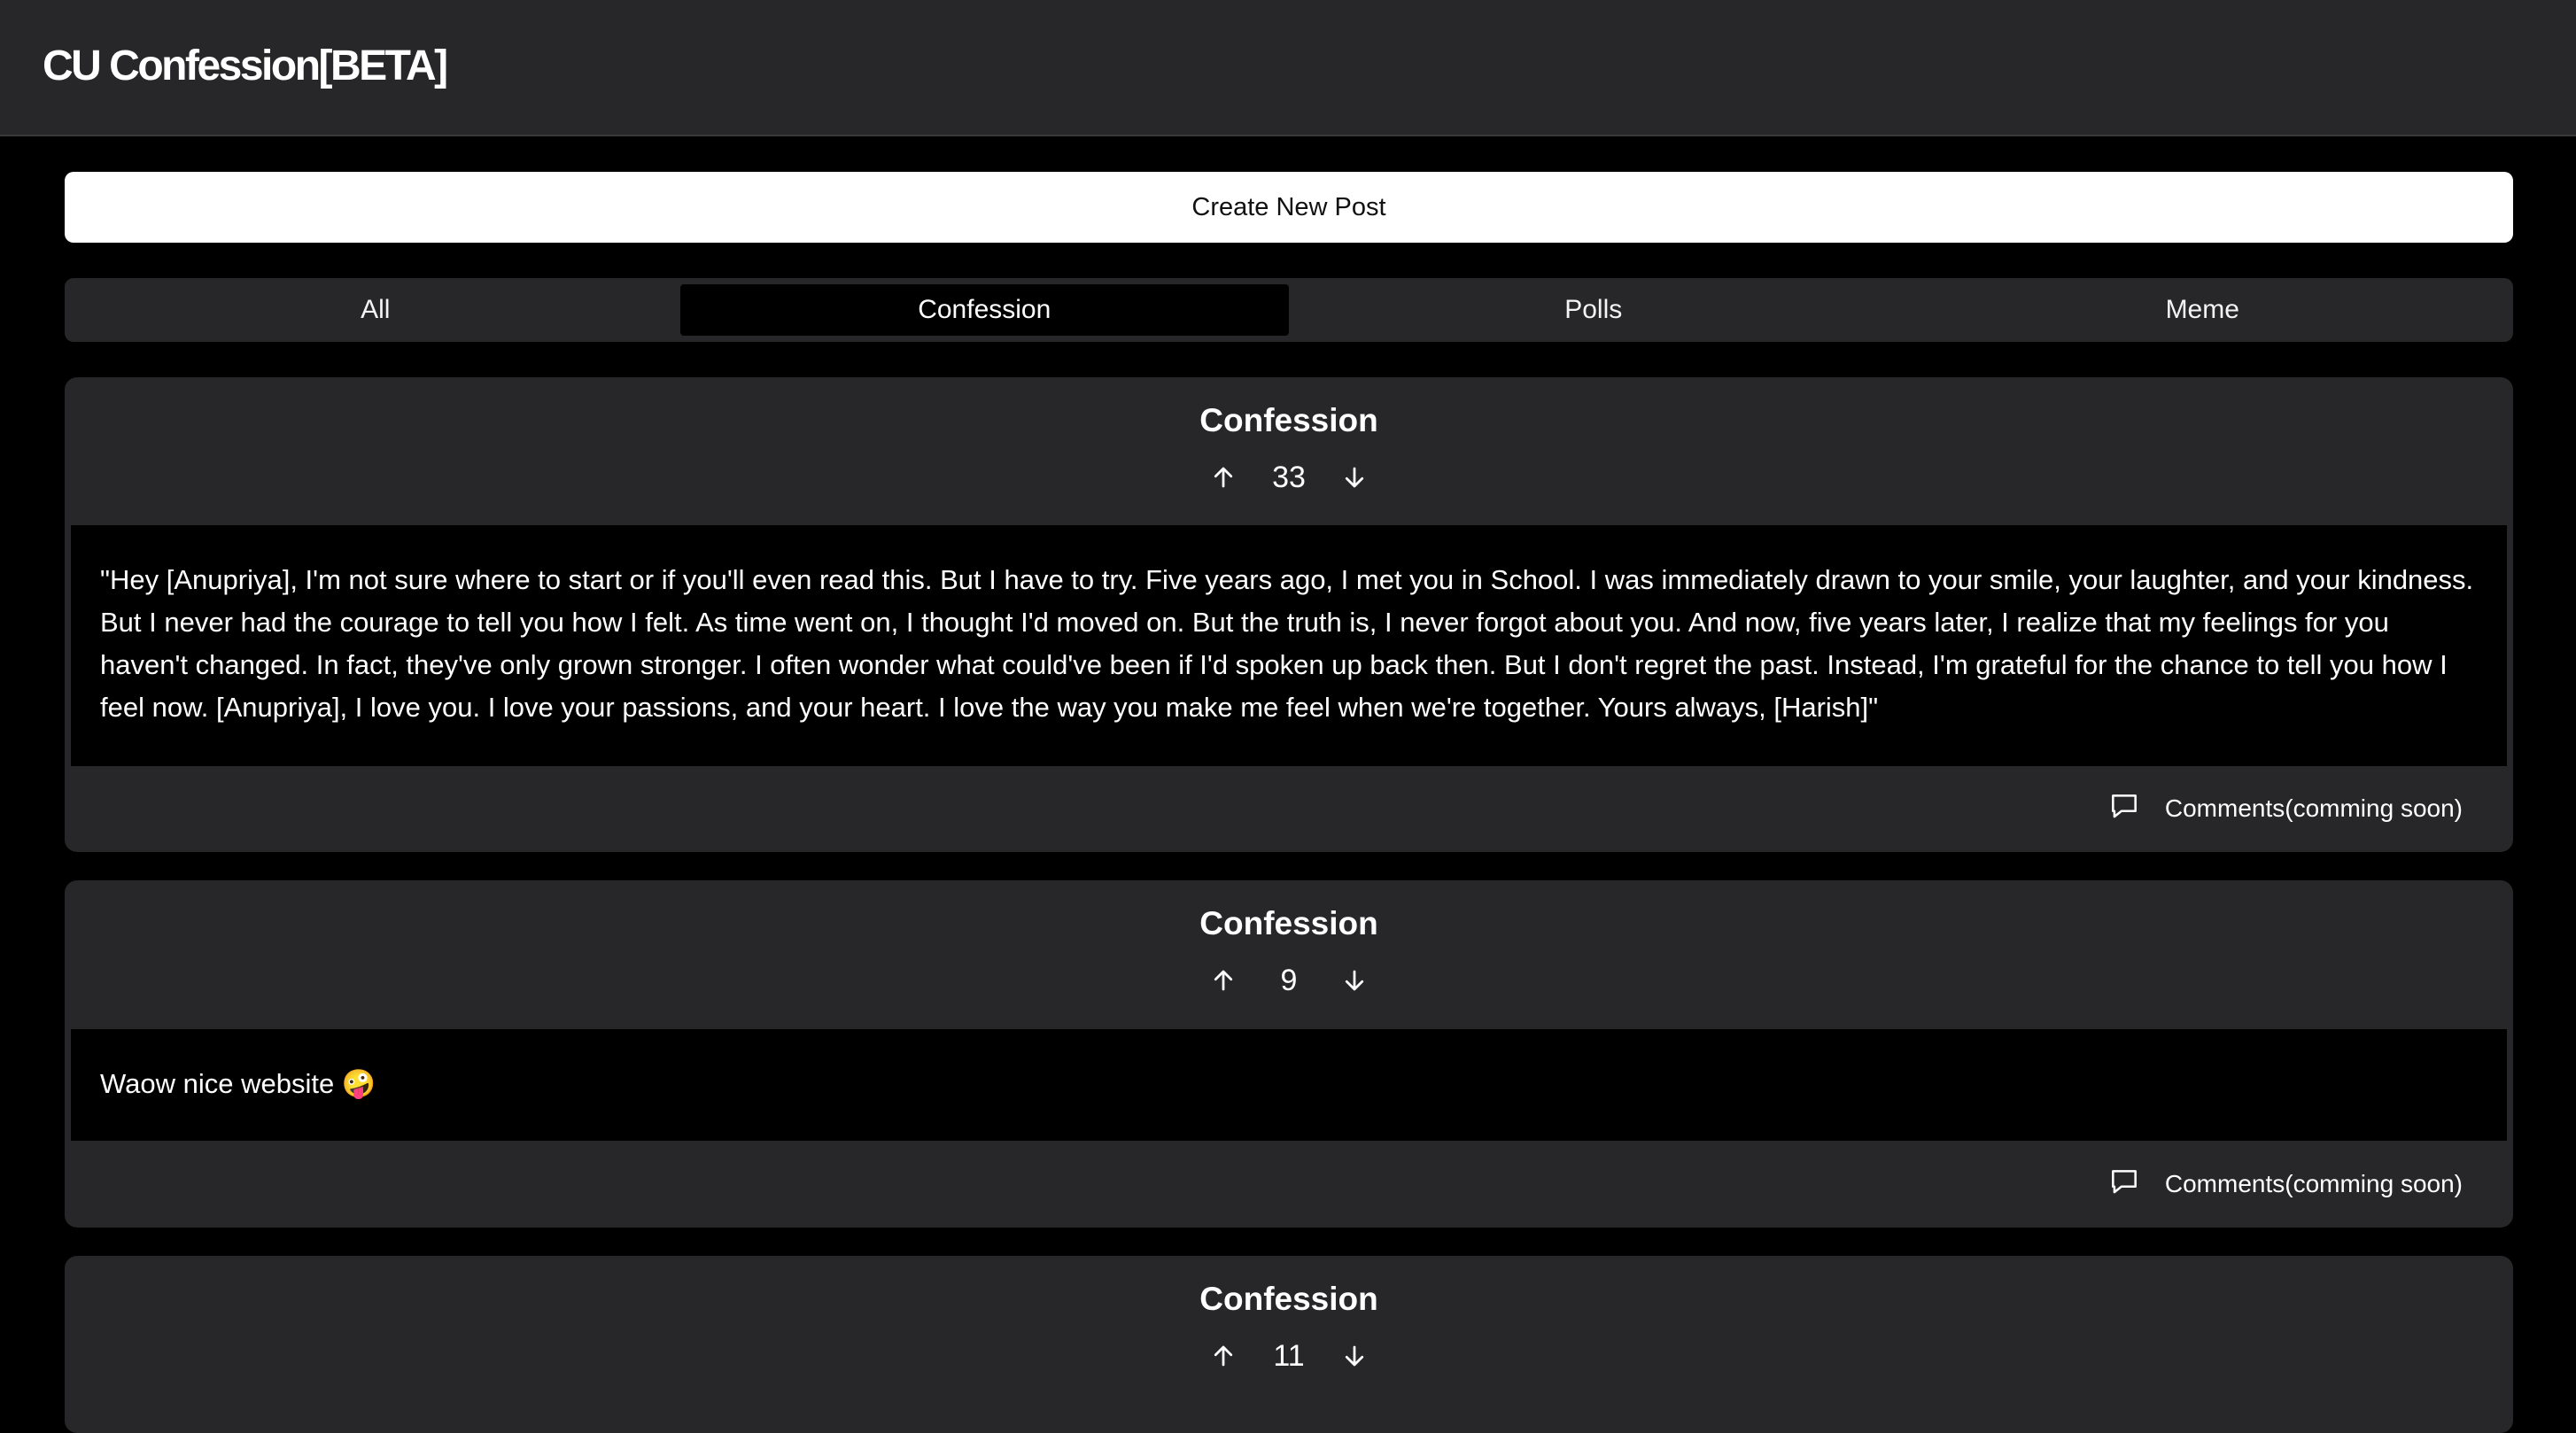  What do you see at coordinates (1288, 68) in the screenshot?
I see `top-bar: CU Confession[BETA]` at bounding box center [1288, 68].